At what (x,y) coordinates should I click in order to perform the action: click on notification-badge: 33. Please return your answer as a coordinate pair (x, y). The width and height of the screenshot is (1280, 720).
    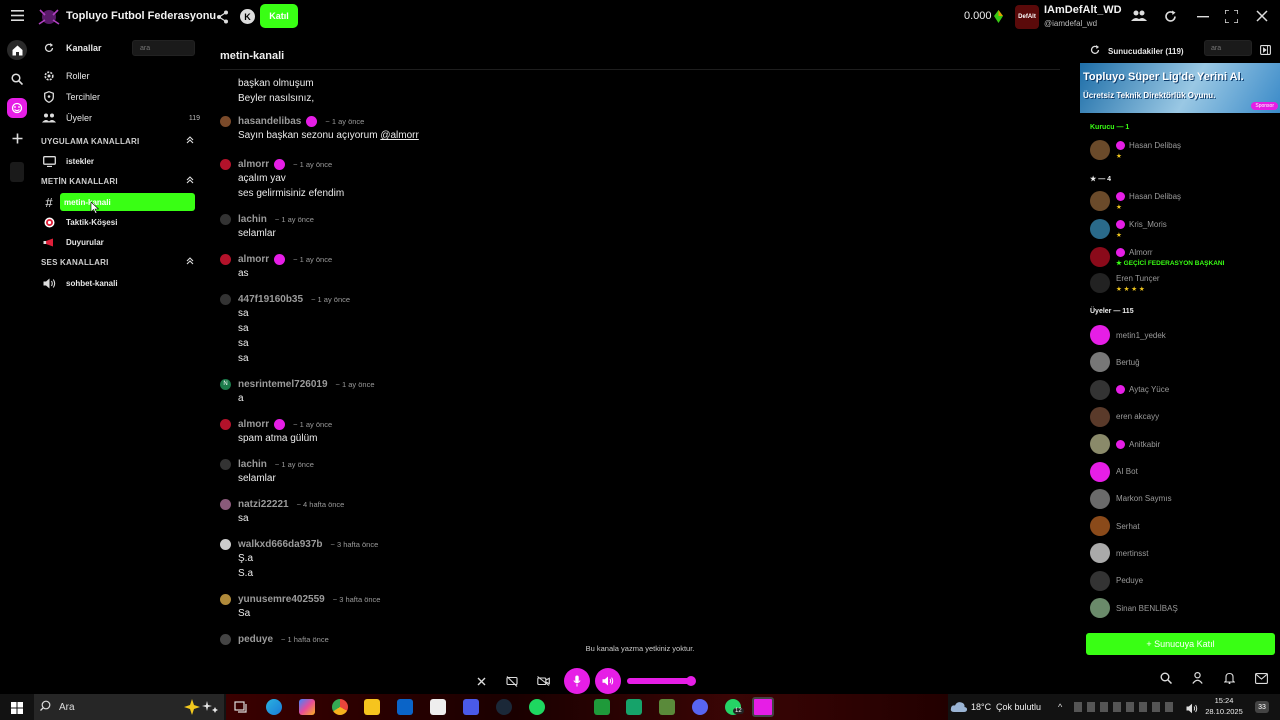
    Looking at the image, I should click on (1262, 707).